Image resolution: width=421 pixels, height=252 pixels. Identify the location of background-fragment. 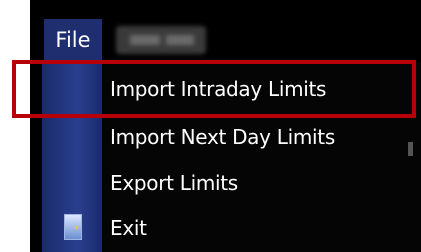
(410, 149).